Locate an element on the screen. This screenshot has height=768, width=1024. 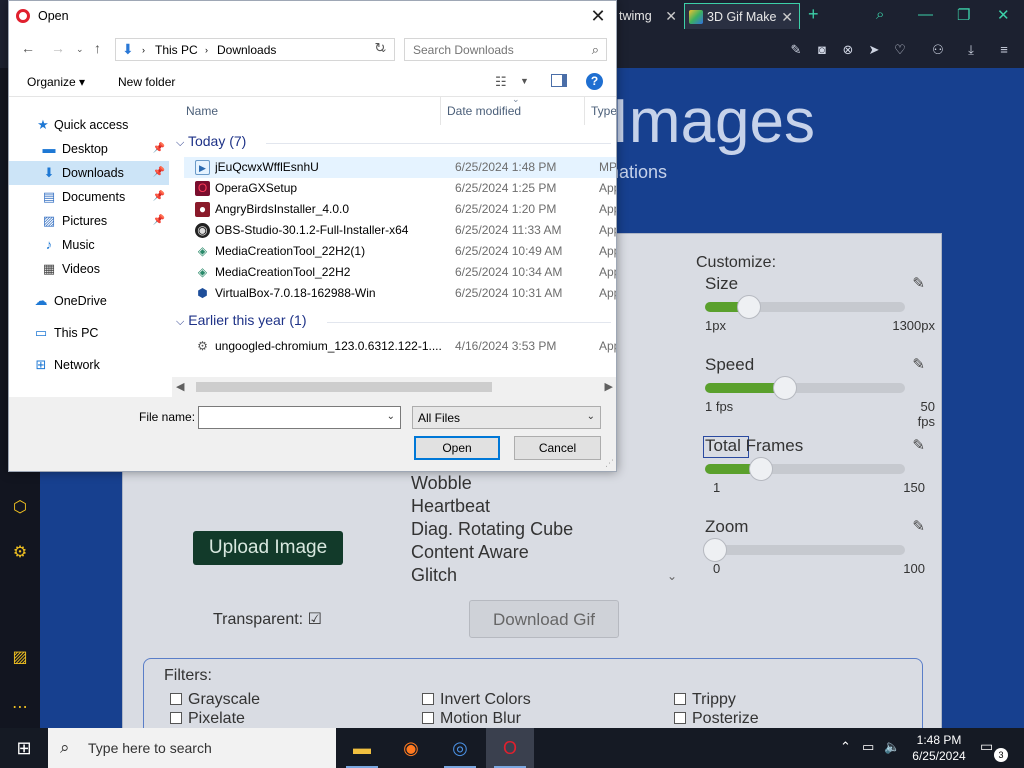
cancel-button: Cancel is located at coordinates (557, 448).